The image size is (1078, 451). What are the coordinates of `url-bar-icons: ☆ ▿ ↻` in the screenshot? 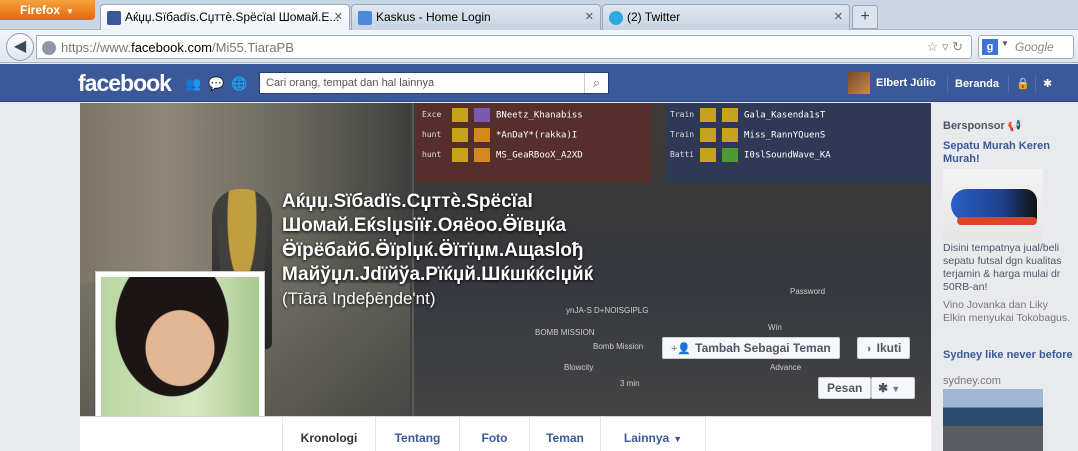 It's located at (945, 47).